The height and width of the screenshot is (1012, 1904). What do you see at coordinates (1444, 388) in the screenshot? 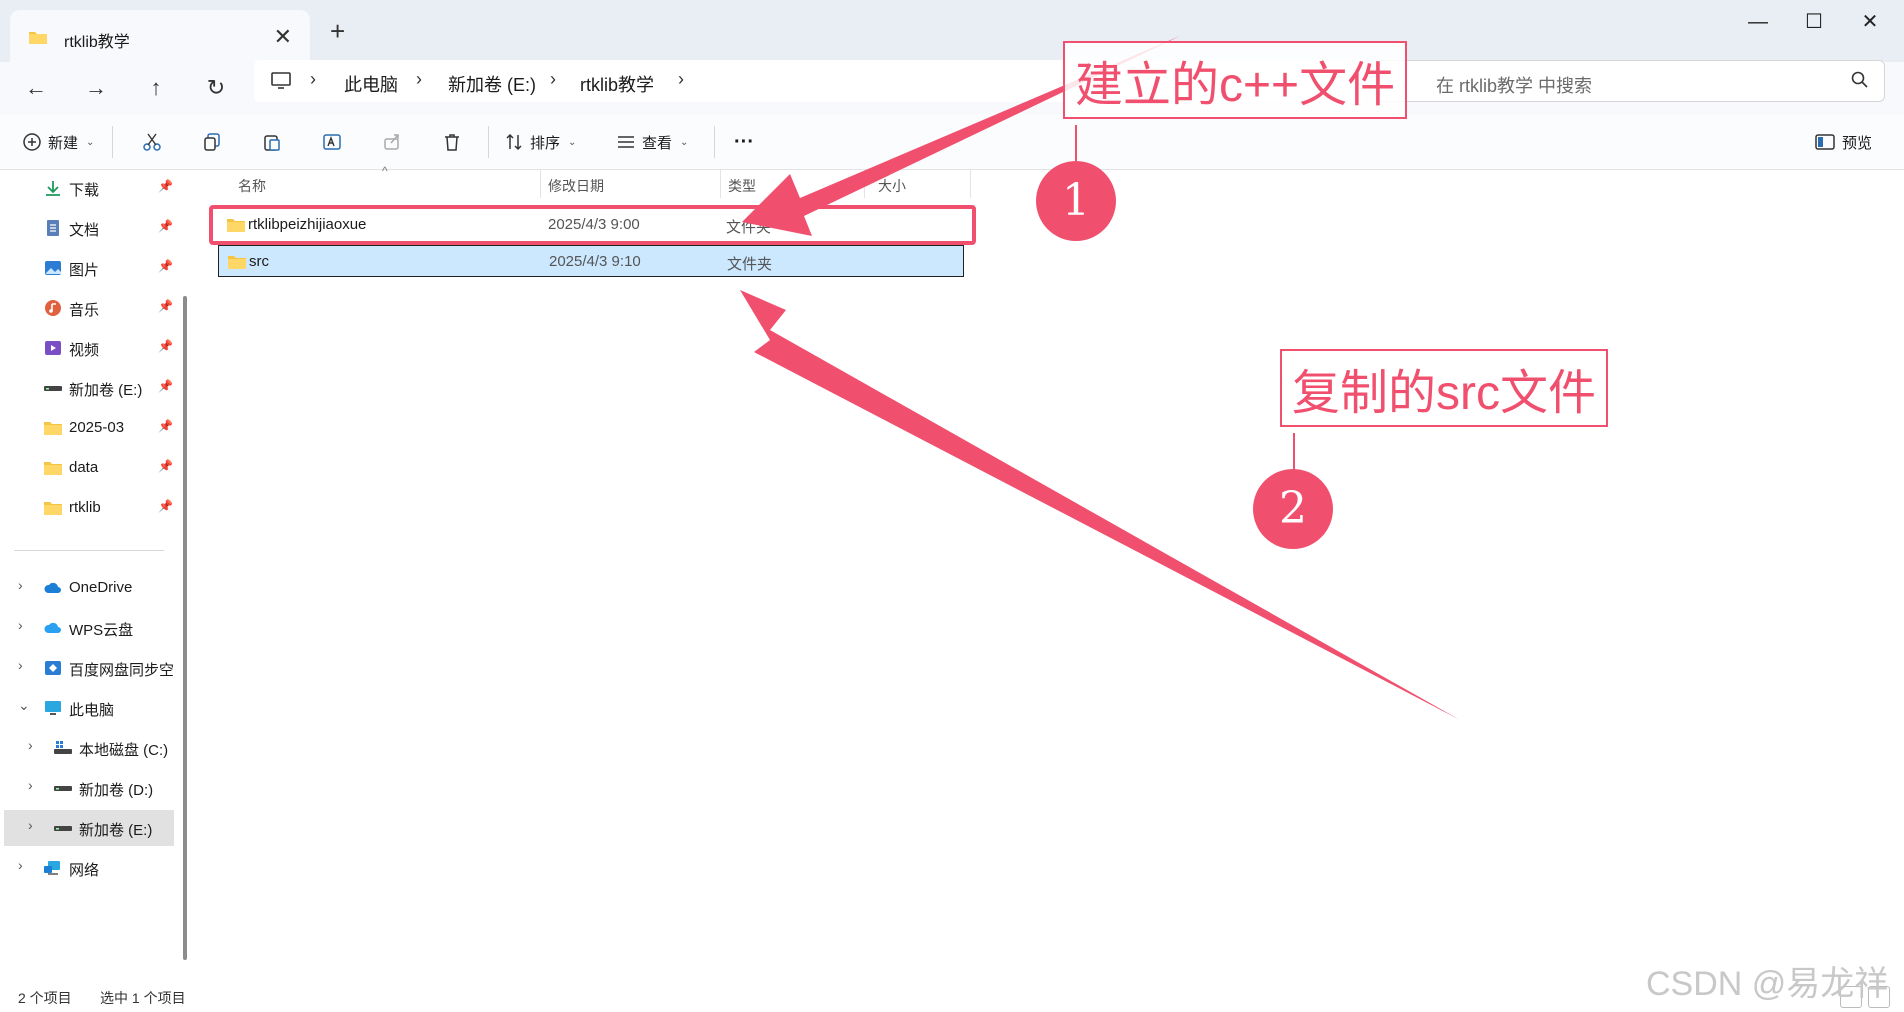
I see `annotation-label-2: 复制的src文件` at bounding box center [1444, 388].